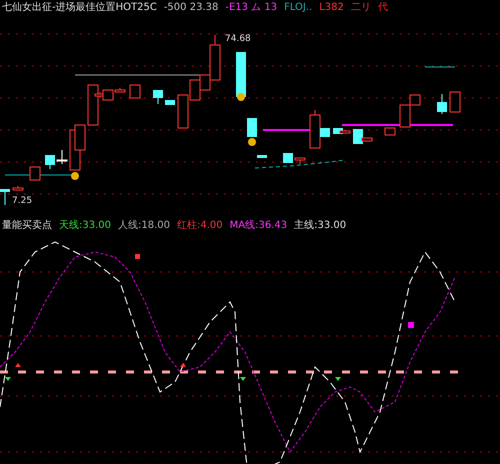 The width and height of the screenshot is (500, 464). What do you see at coordinates (320, 225) in the screenshot?
I see `indicator-label: 主线:33.00` at bounding box center [320, 225].